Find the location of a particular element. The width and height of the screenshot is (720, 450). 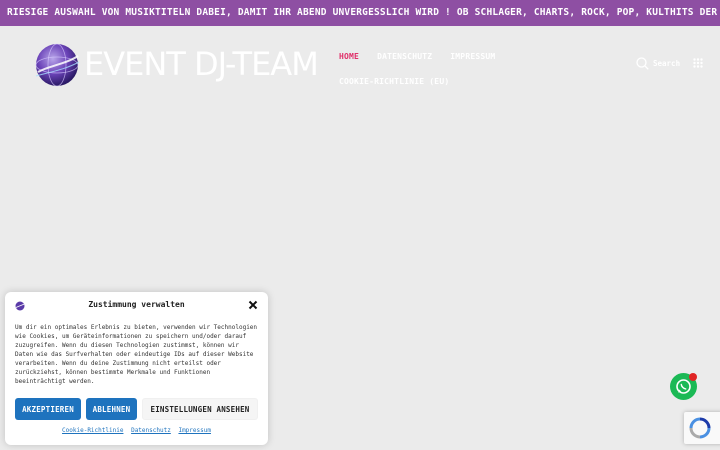

site-logo: EVENT DJ-TEAM is located at coordinates (176, 65).